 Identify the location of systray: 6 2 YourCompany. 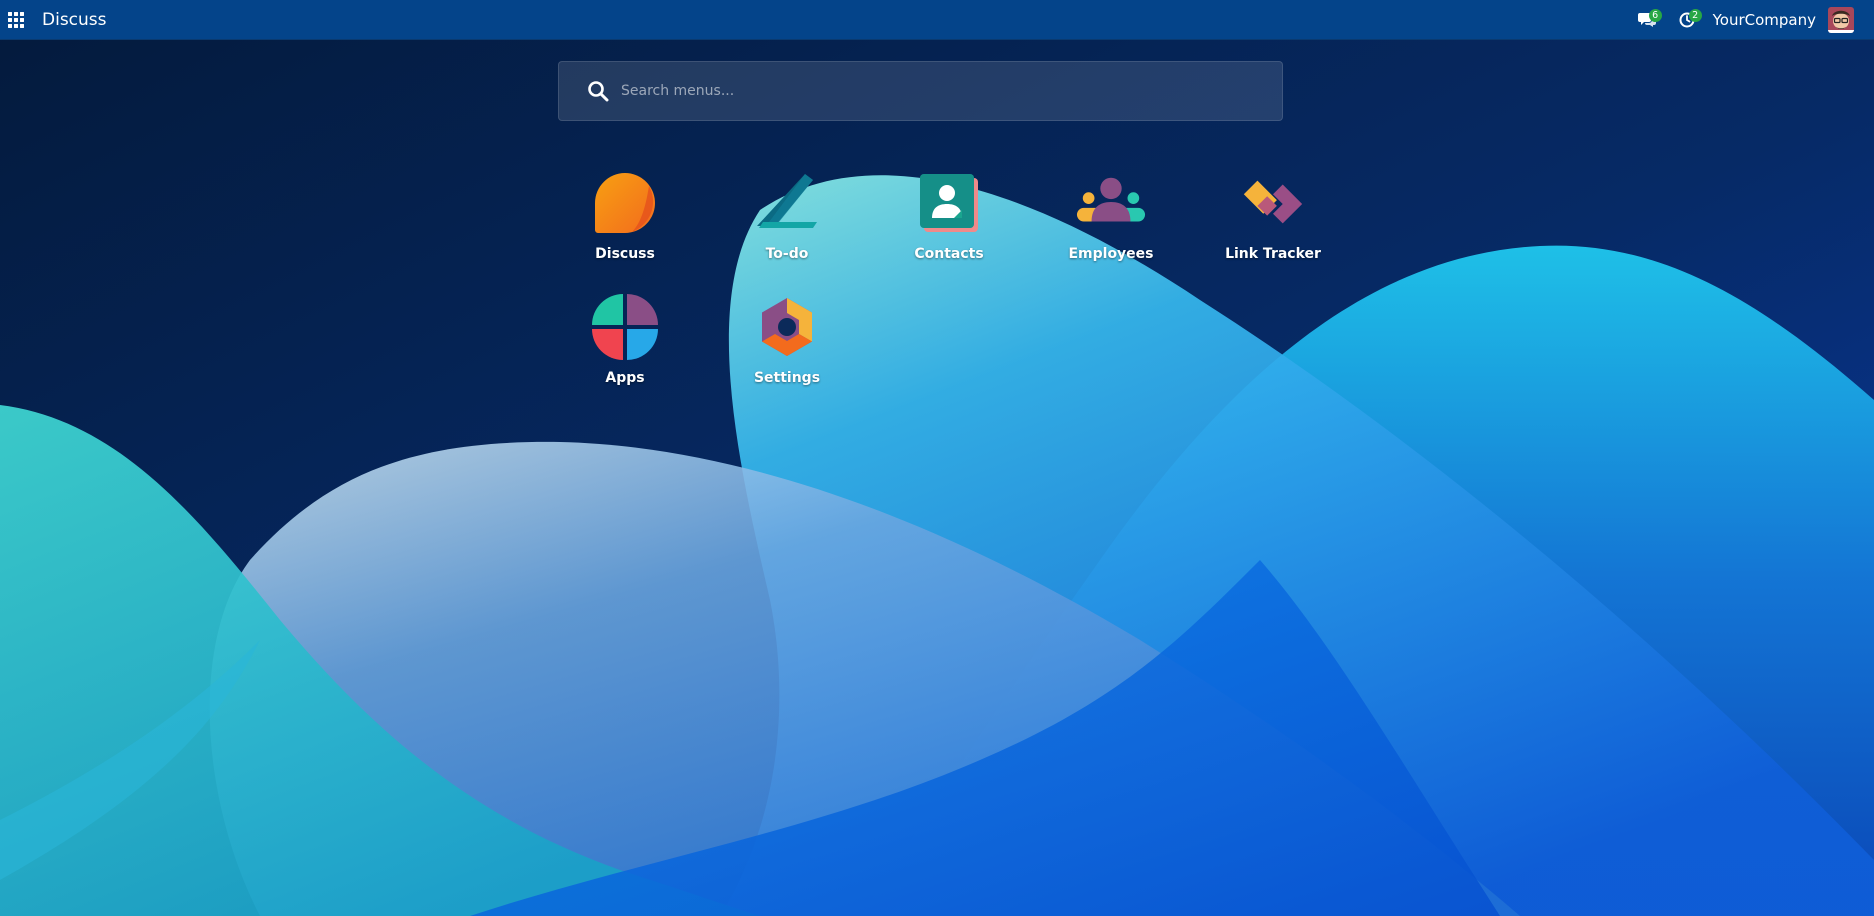
(1750, 20).